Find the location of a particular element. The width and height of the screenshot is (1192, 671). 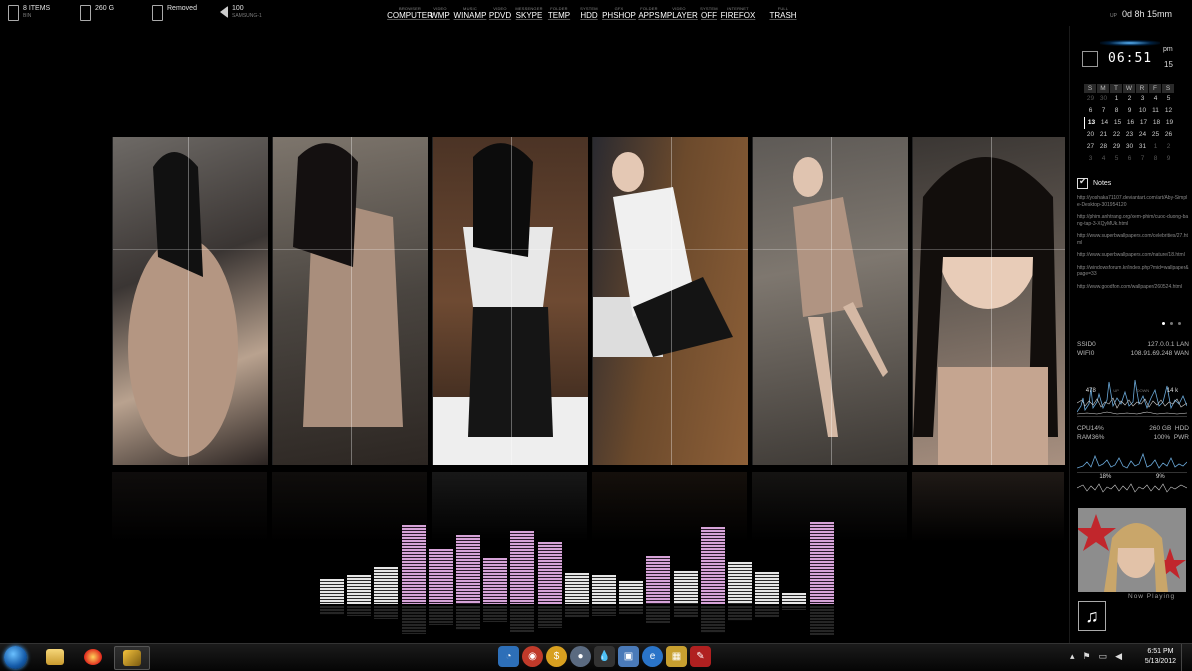

launcher-label: APPS is located at coordinates (649, 15).